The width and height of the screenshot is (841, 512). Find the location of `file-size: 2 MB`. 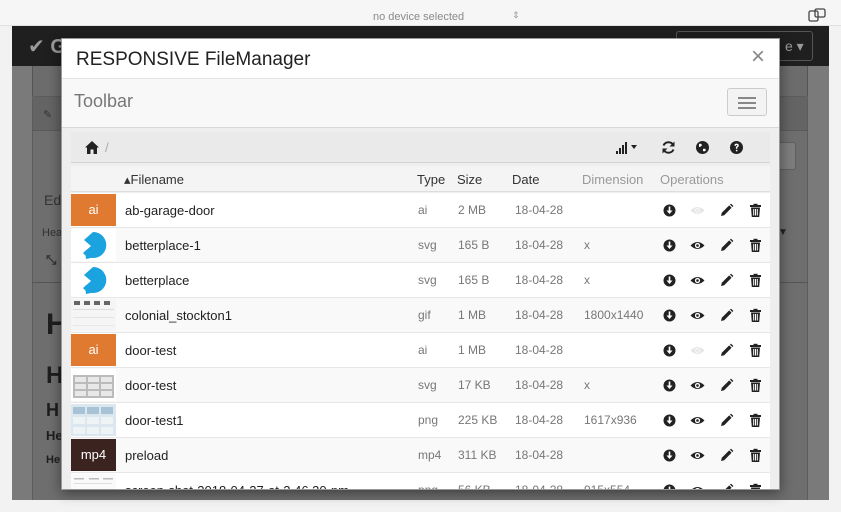

file-size: 2 MB is located at coordinates (472, 210).